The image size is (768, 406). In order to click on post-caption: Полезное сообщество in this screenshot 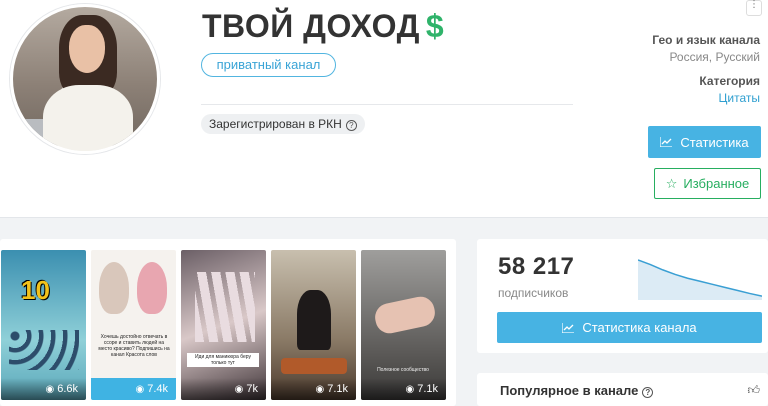, I will do `click(403, 370)`.